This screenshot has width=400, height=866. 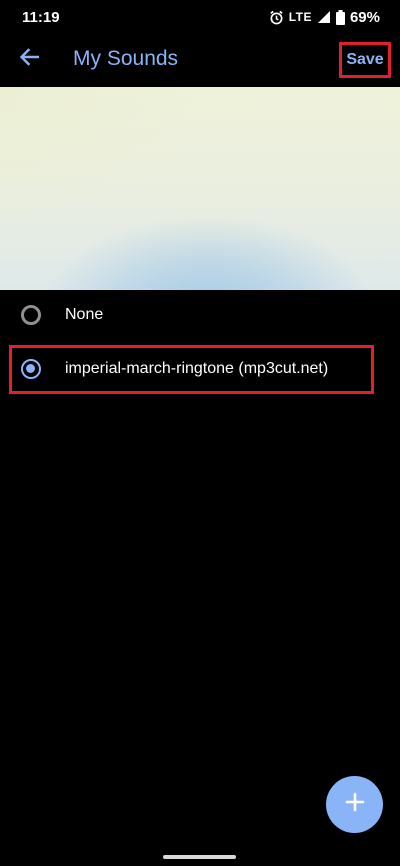 I want to click on alarm-icon, so click(x=276, y=17).